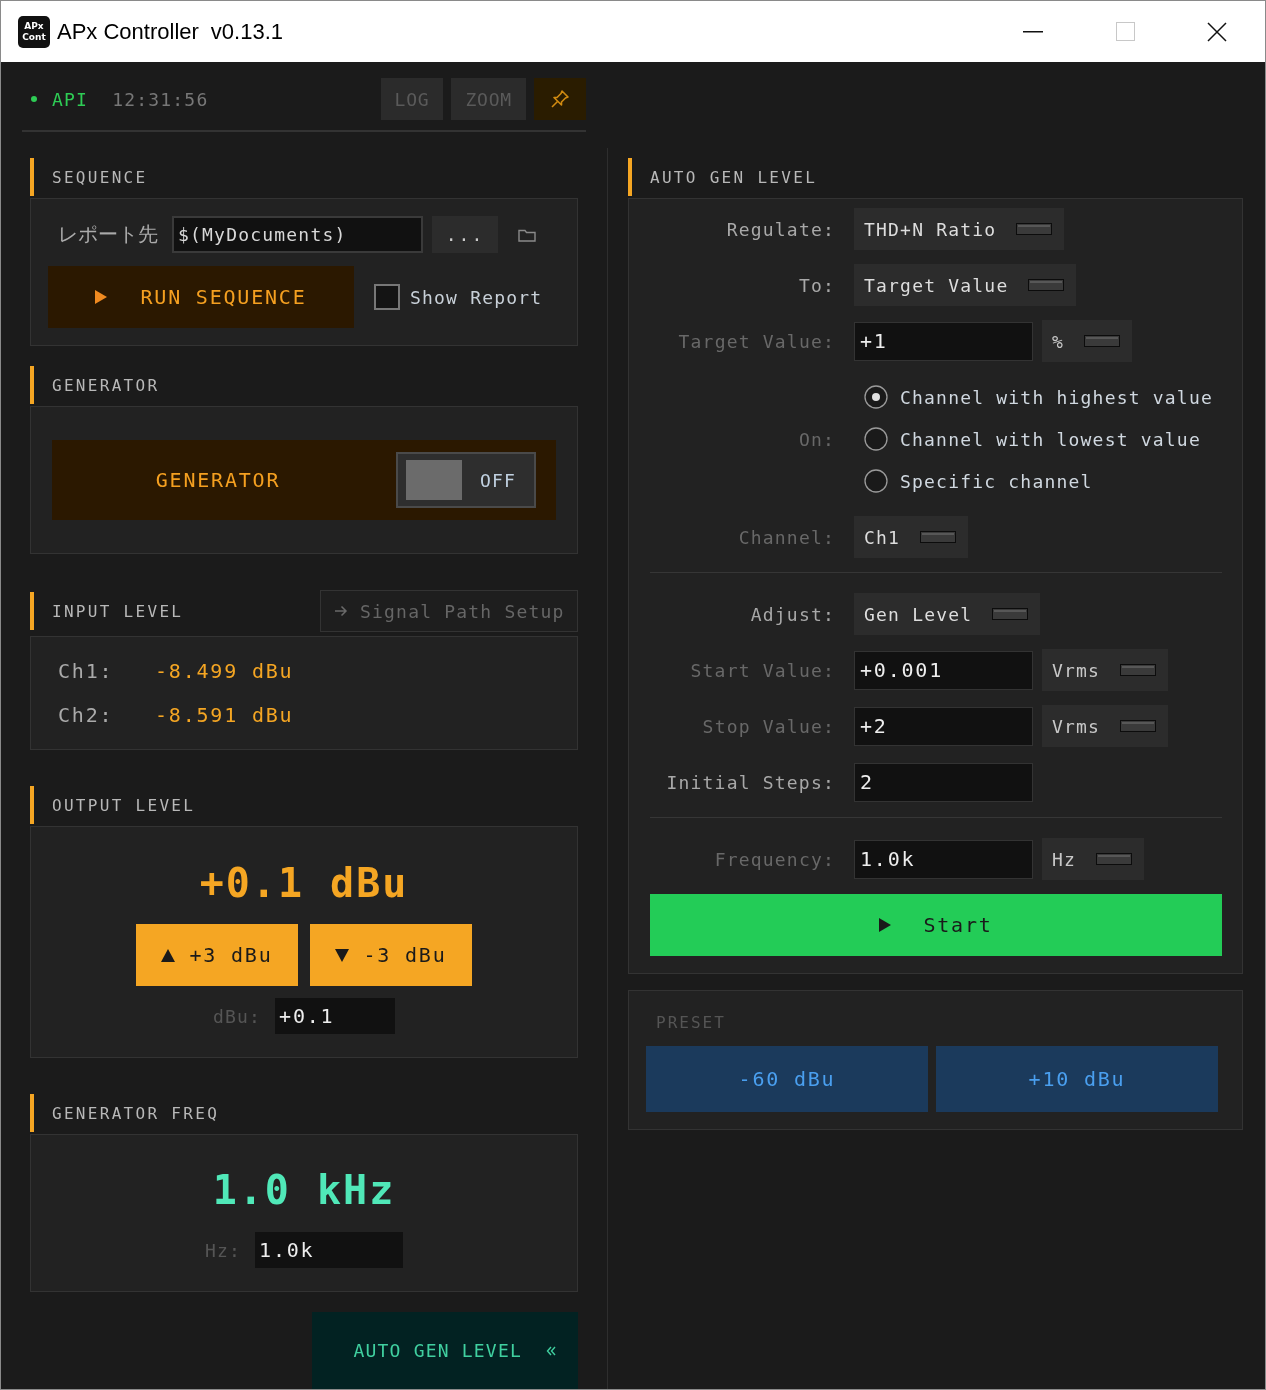  I want to click on pin-button, so click(560, 99).